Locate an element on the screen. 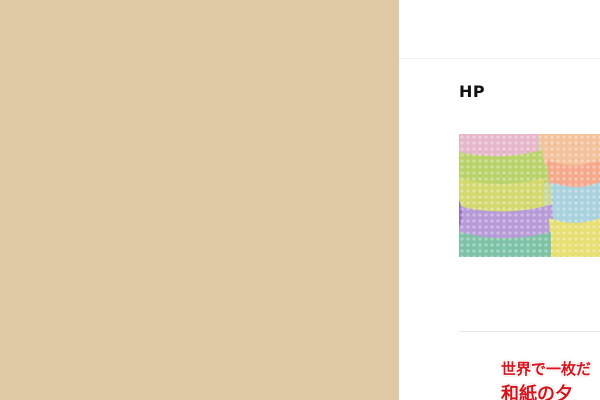  sidebar-divider is located at coordinates (529, 331).